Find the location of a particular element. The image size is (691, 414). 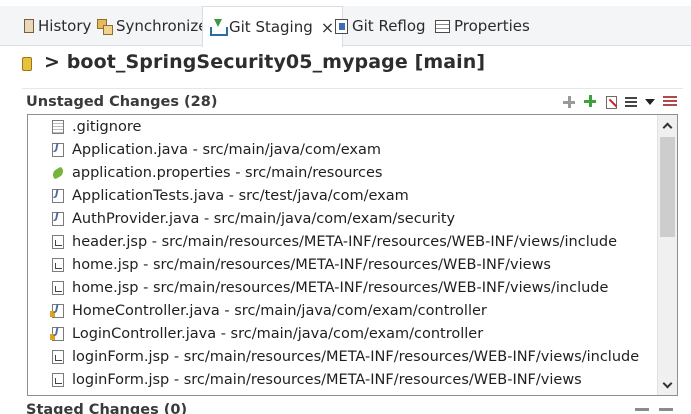

tab-label: Properties is located at coordinates (492, 26).